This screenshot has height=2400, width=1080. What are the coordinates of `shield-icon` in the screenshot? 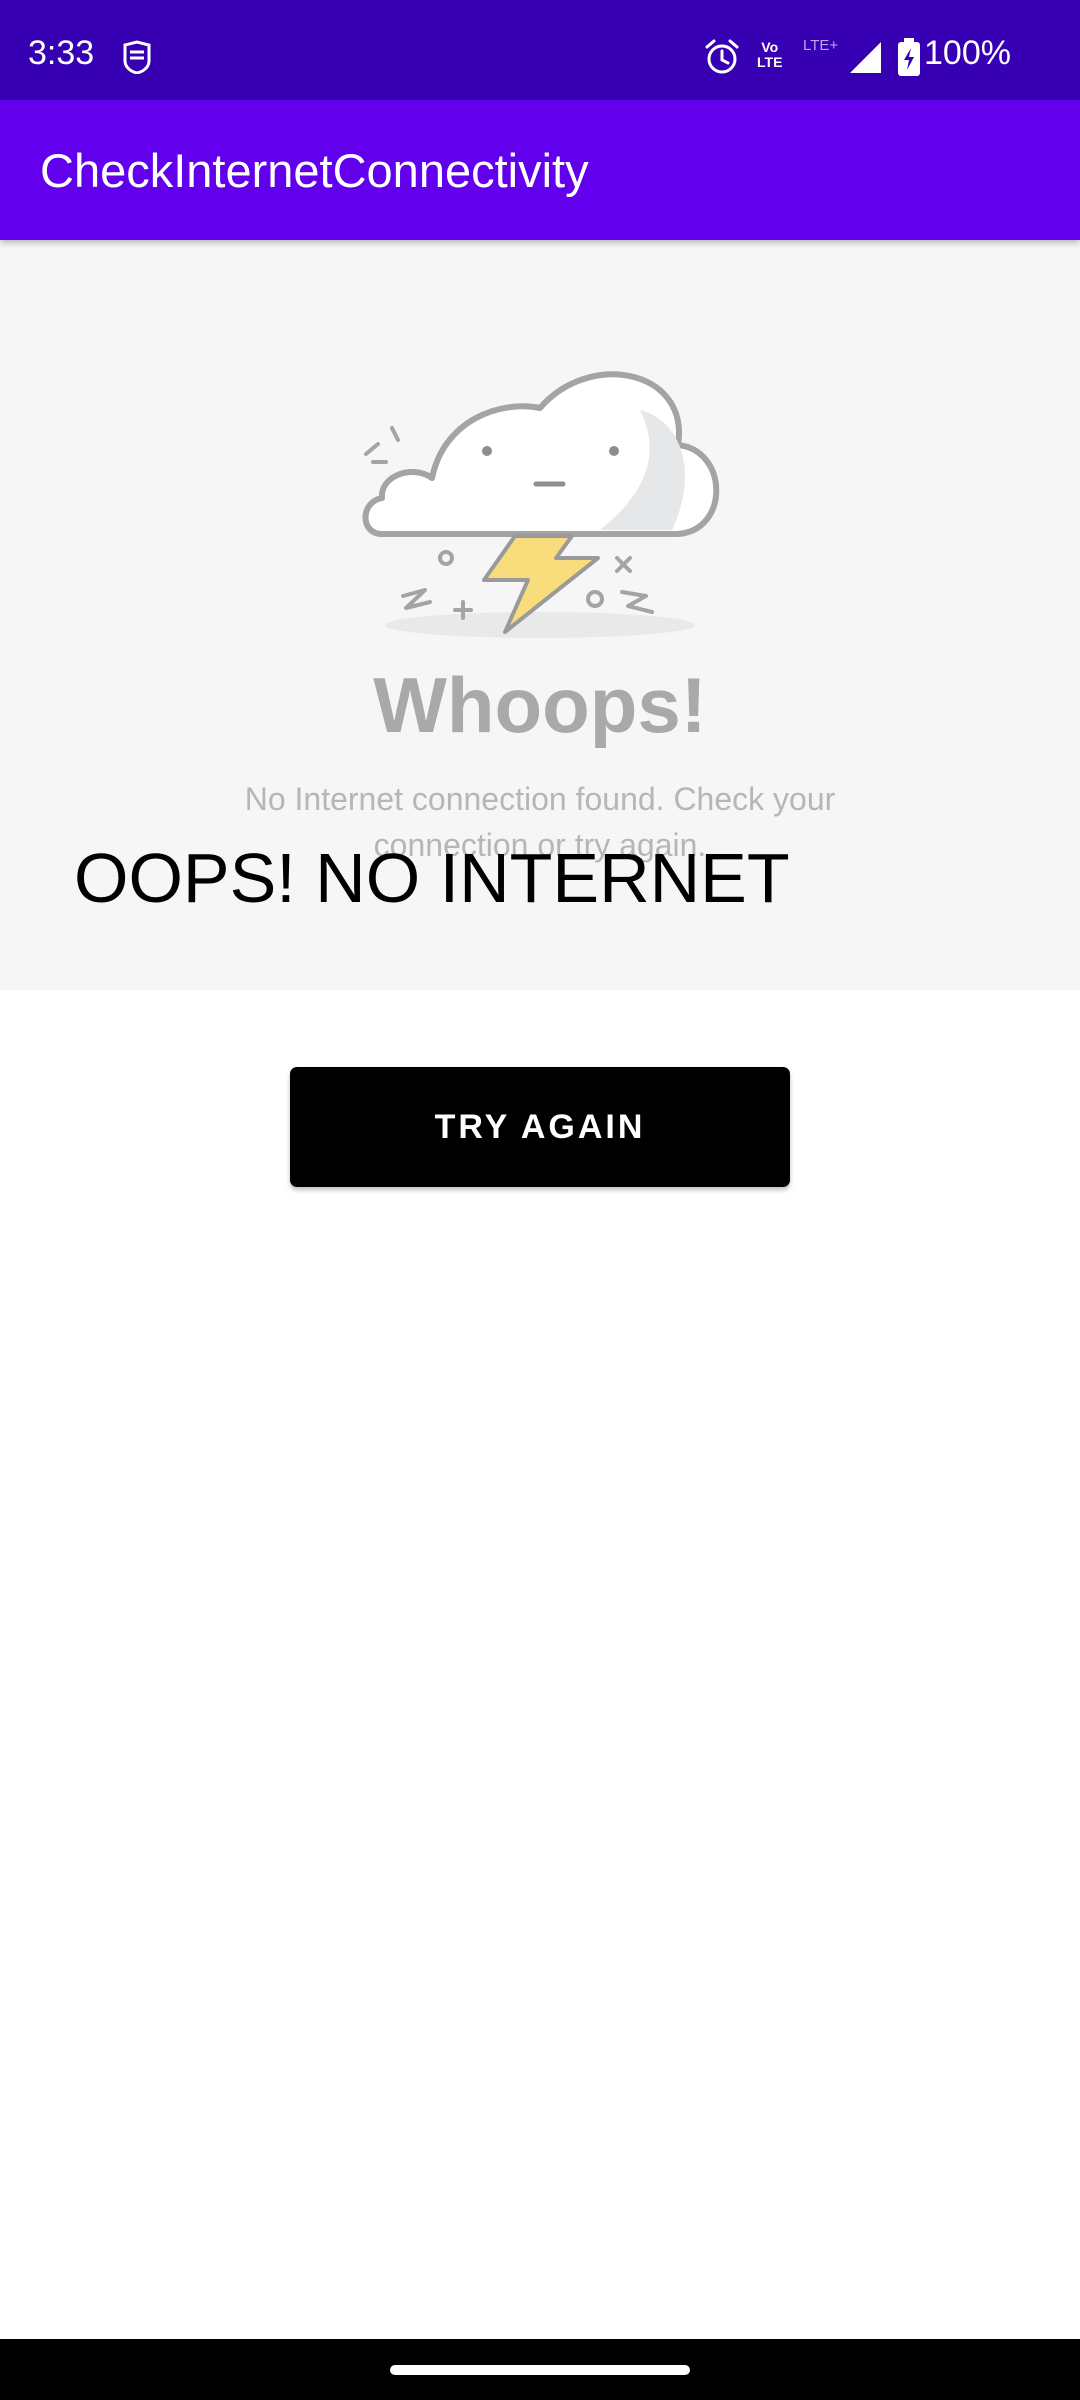 It's located at (137, 57).